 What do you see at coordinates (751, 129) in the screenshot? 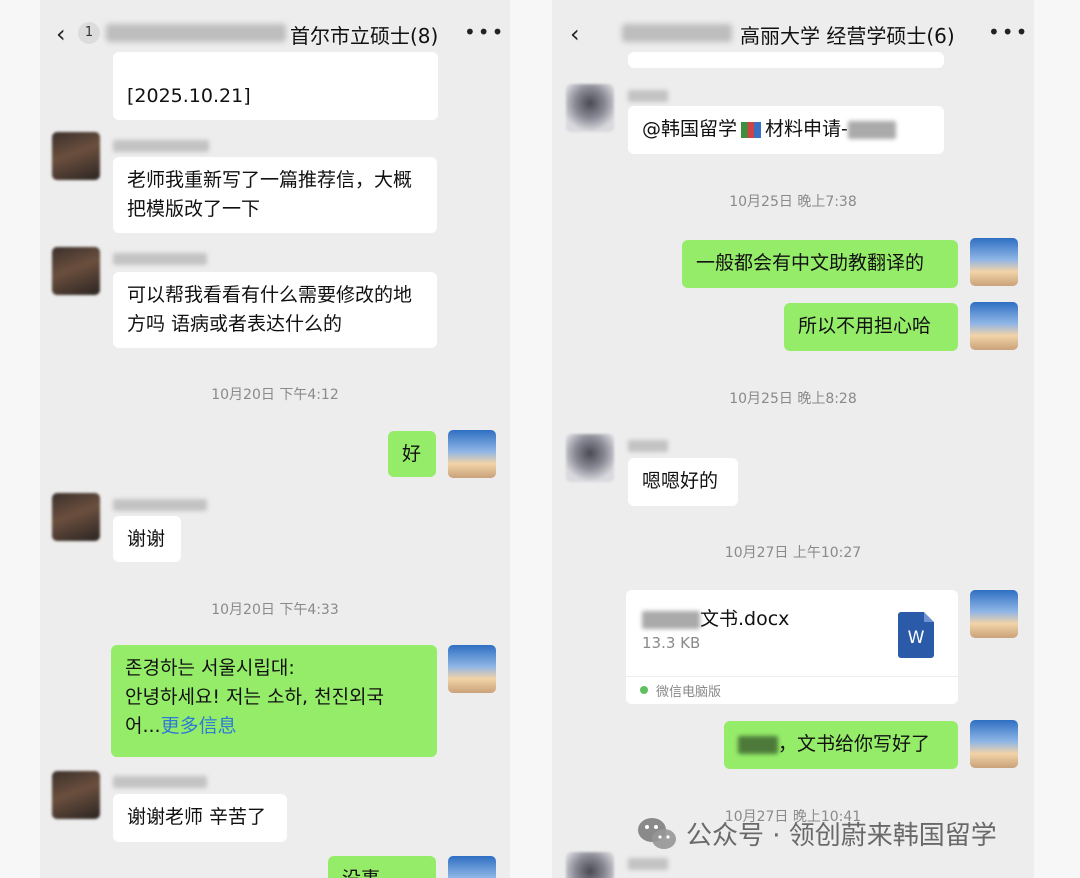
I see `books-icon` at bounding box center [751, 129].